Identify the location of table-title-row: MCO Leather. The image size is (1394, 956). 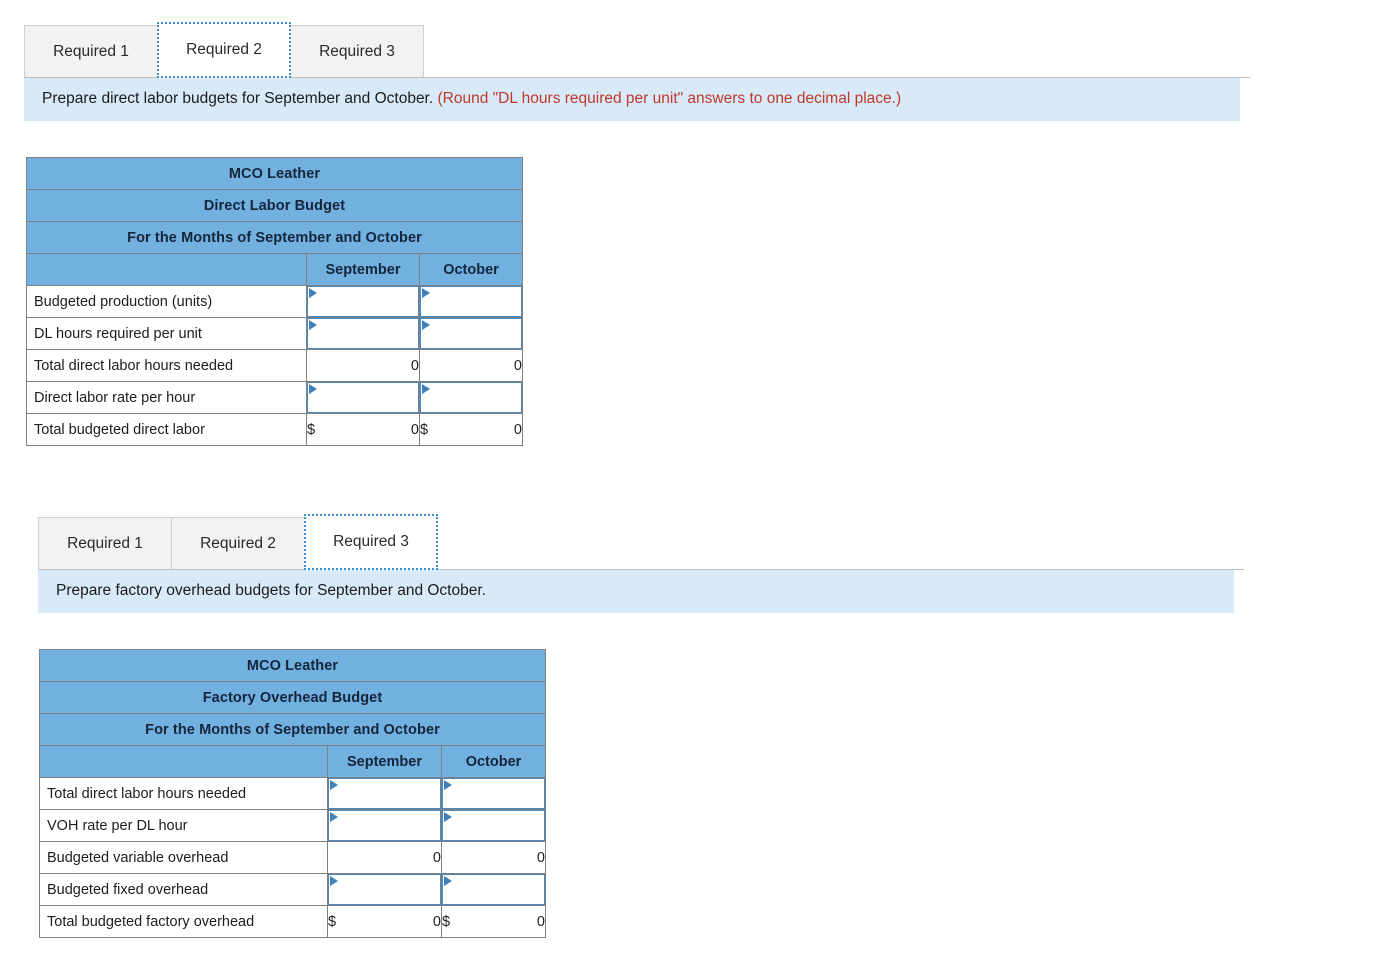
(292, 665).